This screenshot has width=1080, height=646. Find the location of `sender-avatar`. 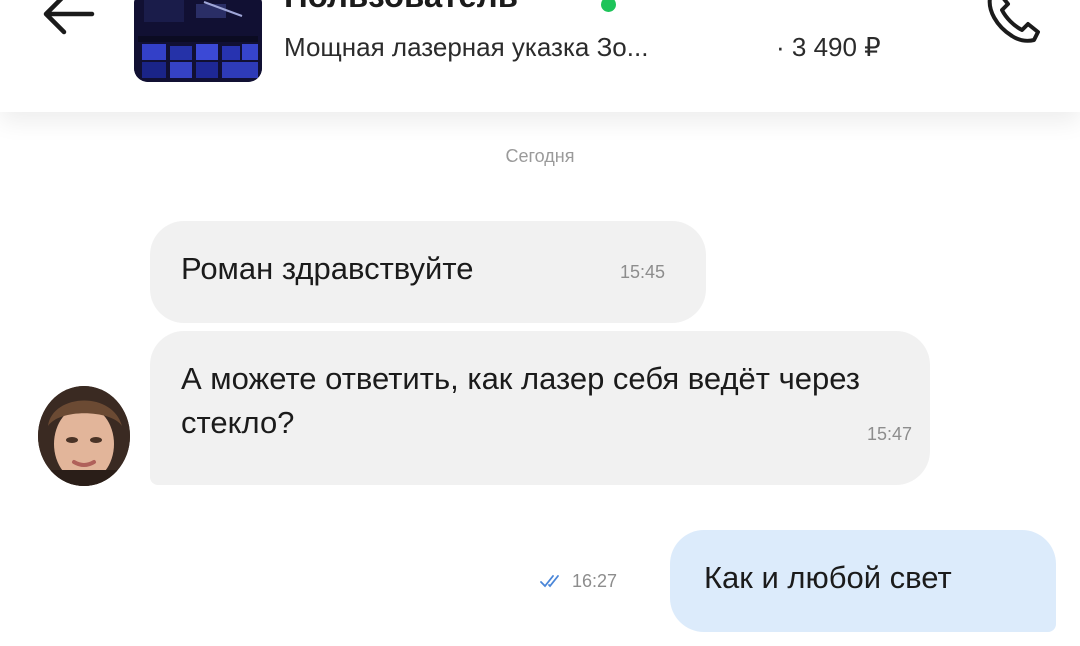

sender-avatar is located at coordinates (84, 436).